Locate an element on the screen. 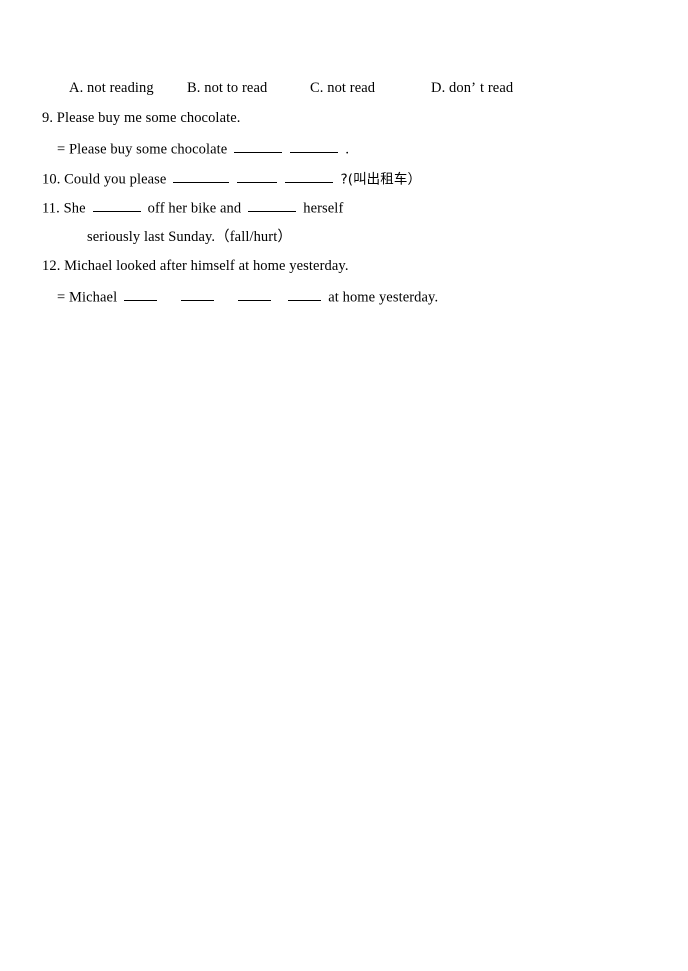 This screenshot has height=971, width=688. option-c: C. not read is located at coordinates (343, 88).